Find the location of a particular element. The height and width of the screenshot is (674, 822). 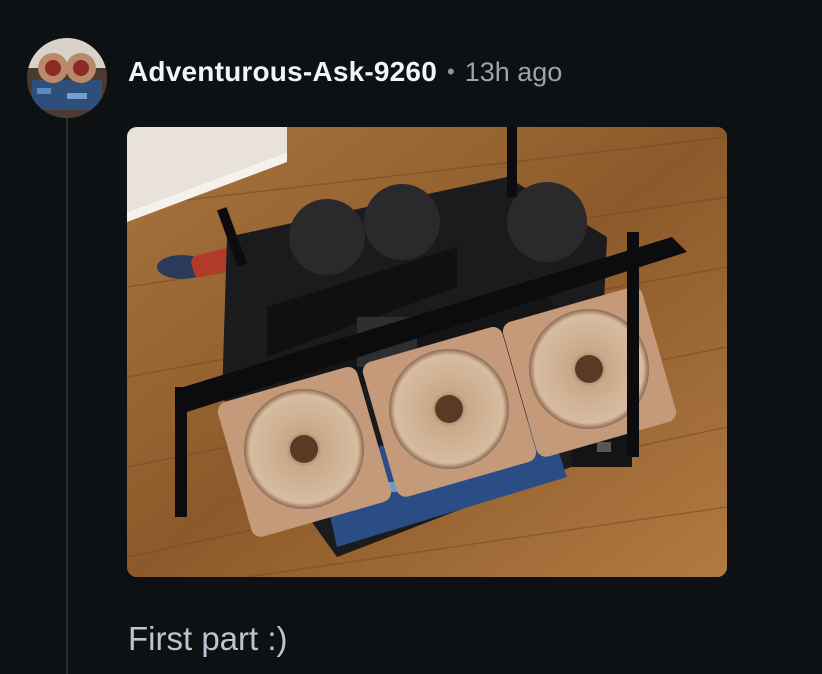

author-name: Adventurous-Ask-9260 is located at coordinates (282, 72).